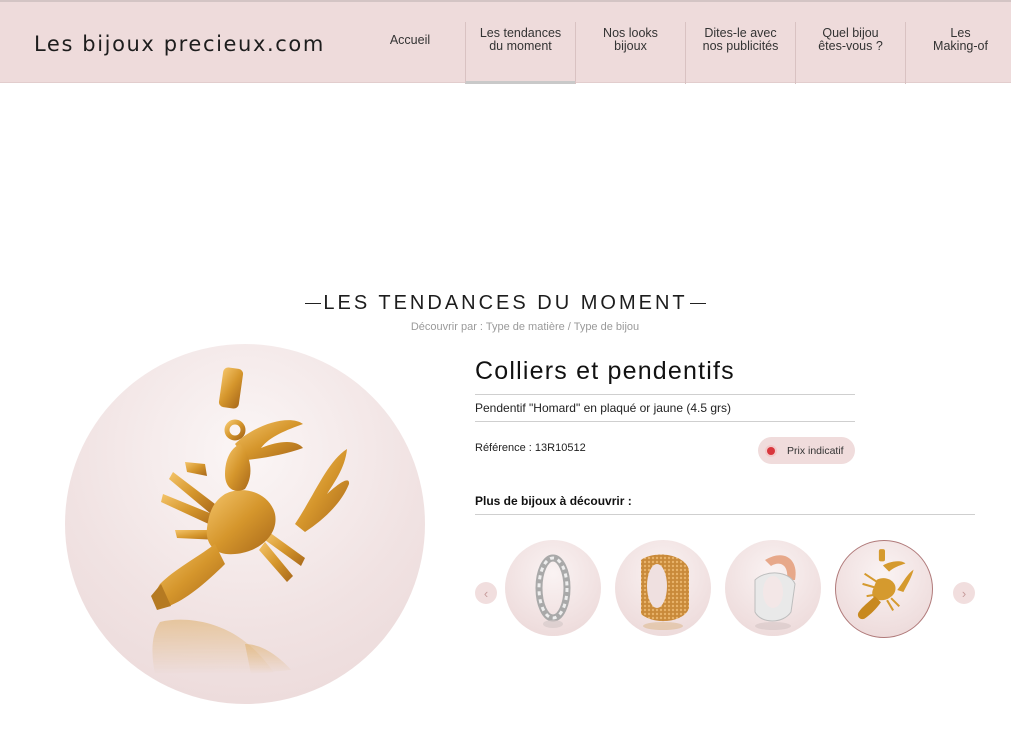 The image size is (1011, 756). Describe the element at coordinates (410, 53) in the screenshot. I see `nav-item-accueil: Accueil` at that location.